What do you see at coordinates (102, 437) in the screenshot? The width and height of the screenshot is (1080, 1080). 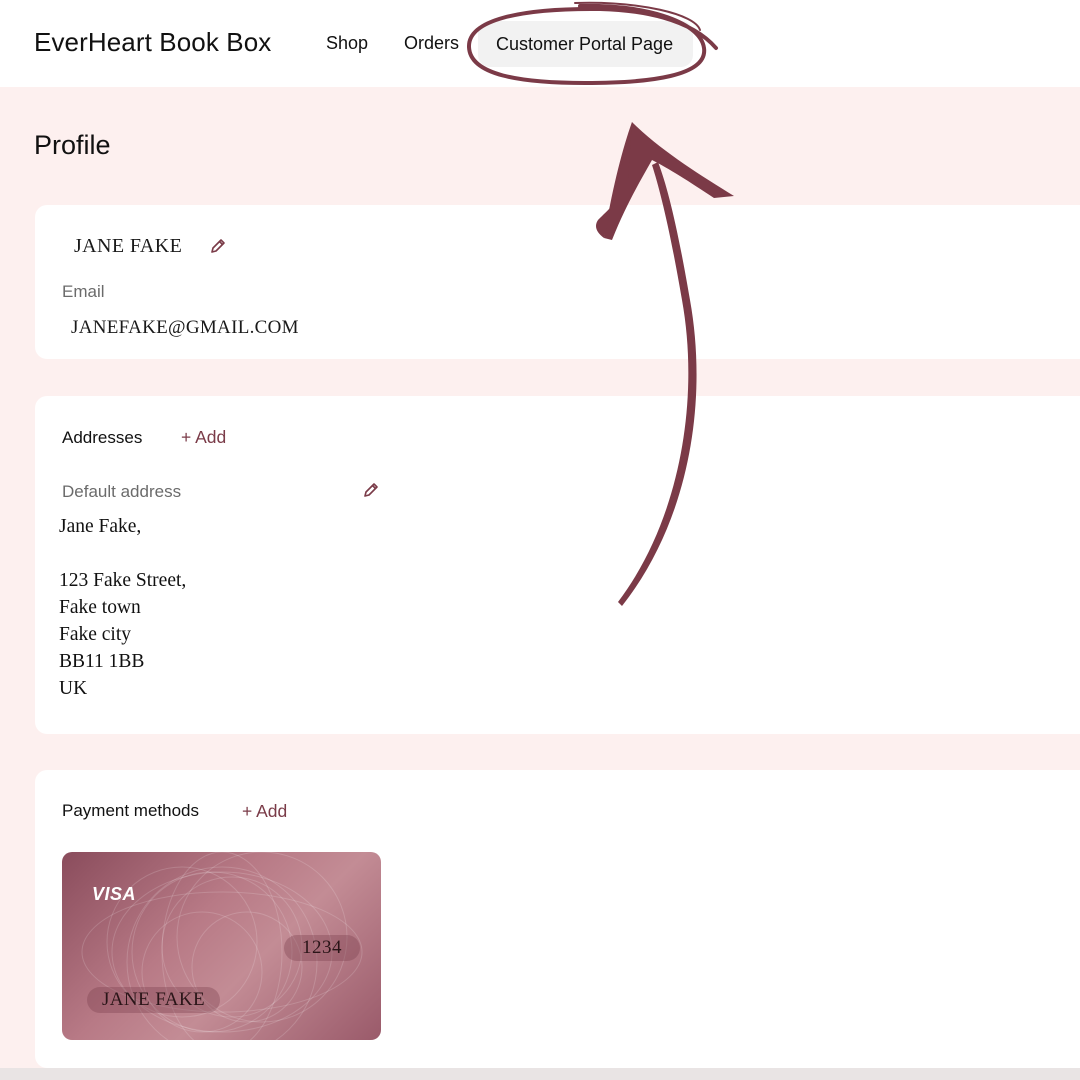 I see `addresses-title: Addresses` at bounding box center [102, 437].